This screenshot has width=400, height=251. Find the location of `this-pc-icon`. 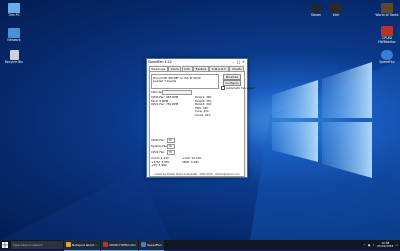

this-pc-icon is located at coordinates (14, 8).